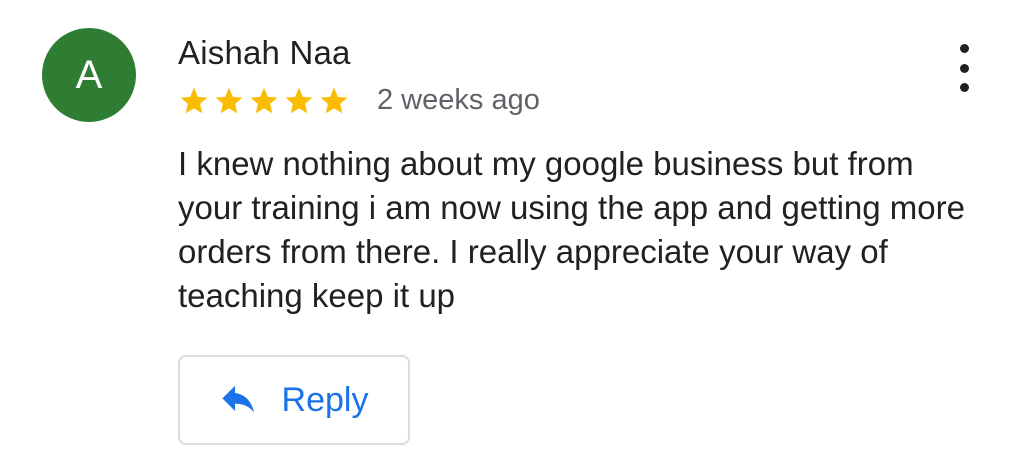 Image resolution: width=1024 pixels, height=476 pixels. I want to click on review-time: 2 weeks ago, so click(458, 100).